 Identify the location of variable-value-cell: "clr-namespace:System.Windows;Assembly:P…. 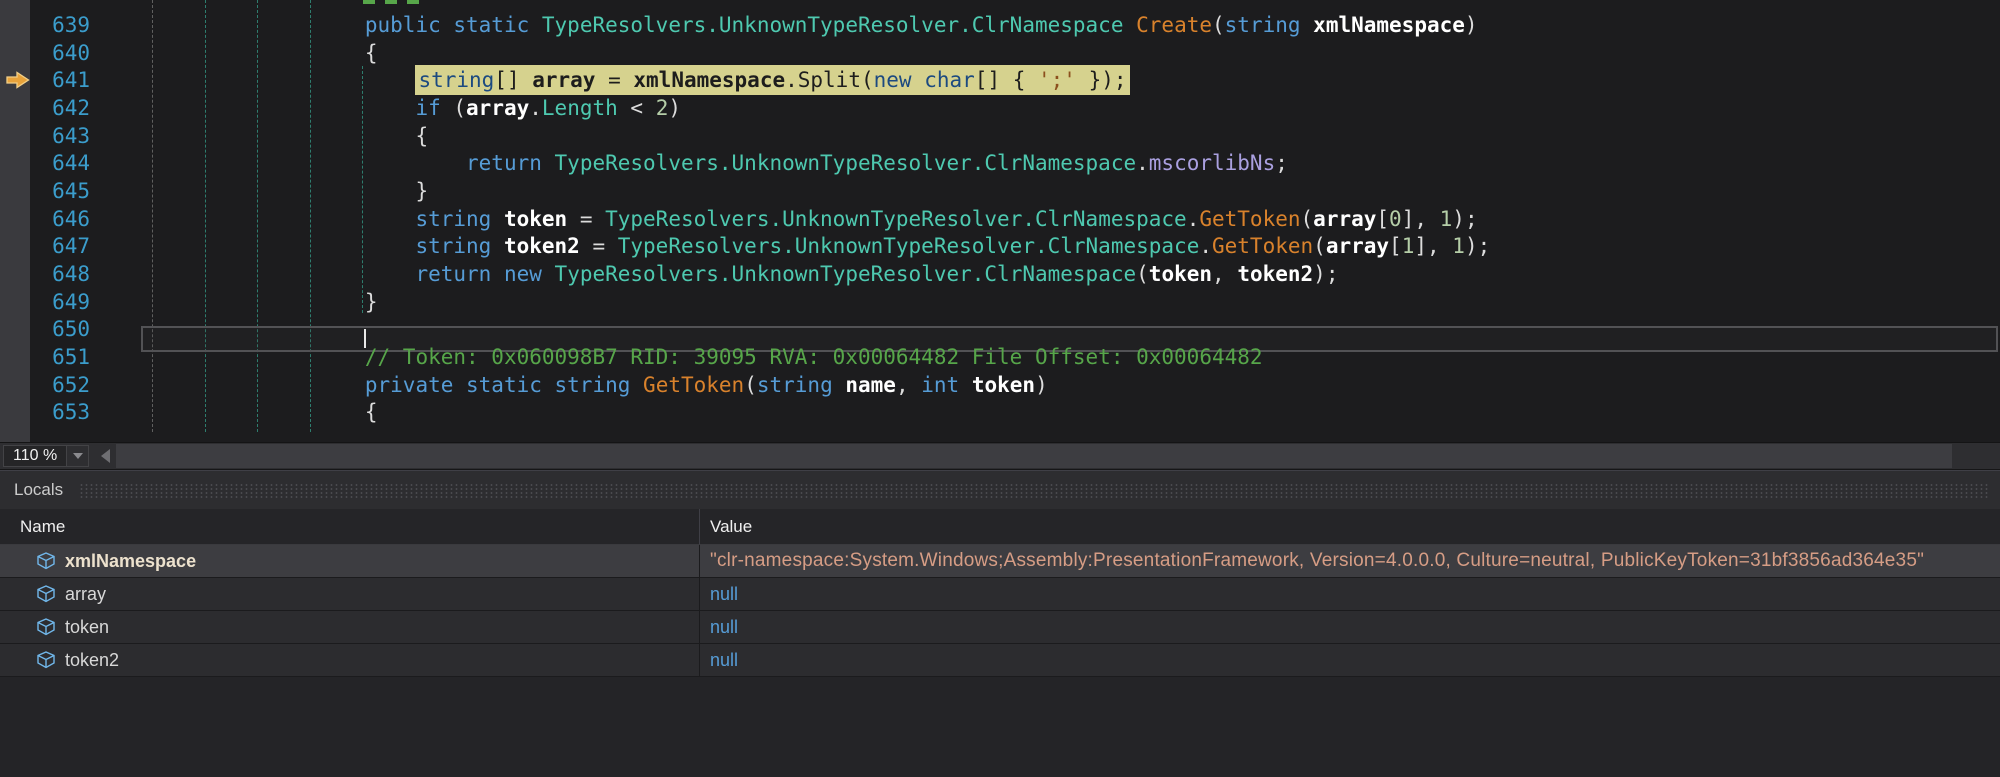
(1350, 561).